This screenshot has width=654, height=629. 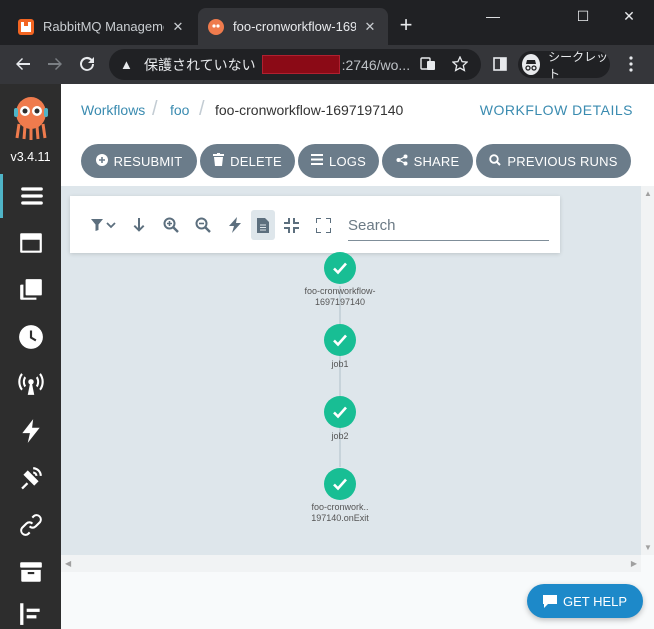 What do you see at coordinates (340, 364) in the screenshot?
I see `node-label: job1` at bounding box center [340, 364].